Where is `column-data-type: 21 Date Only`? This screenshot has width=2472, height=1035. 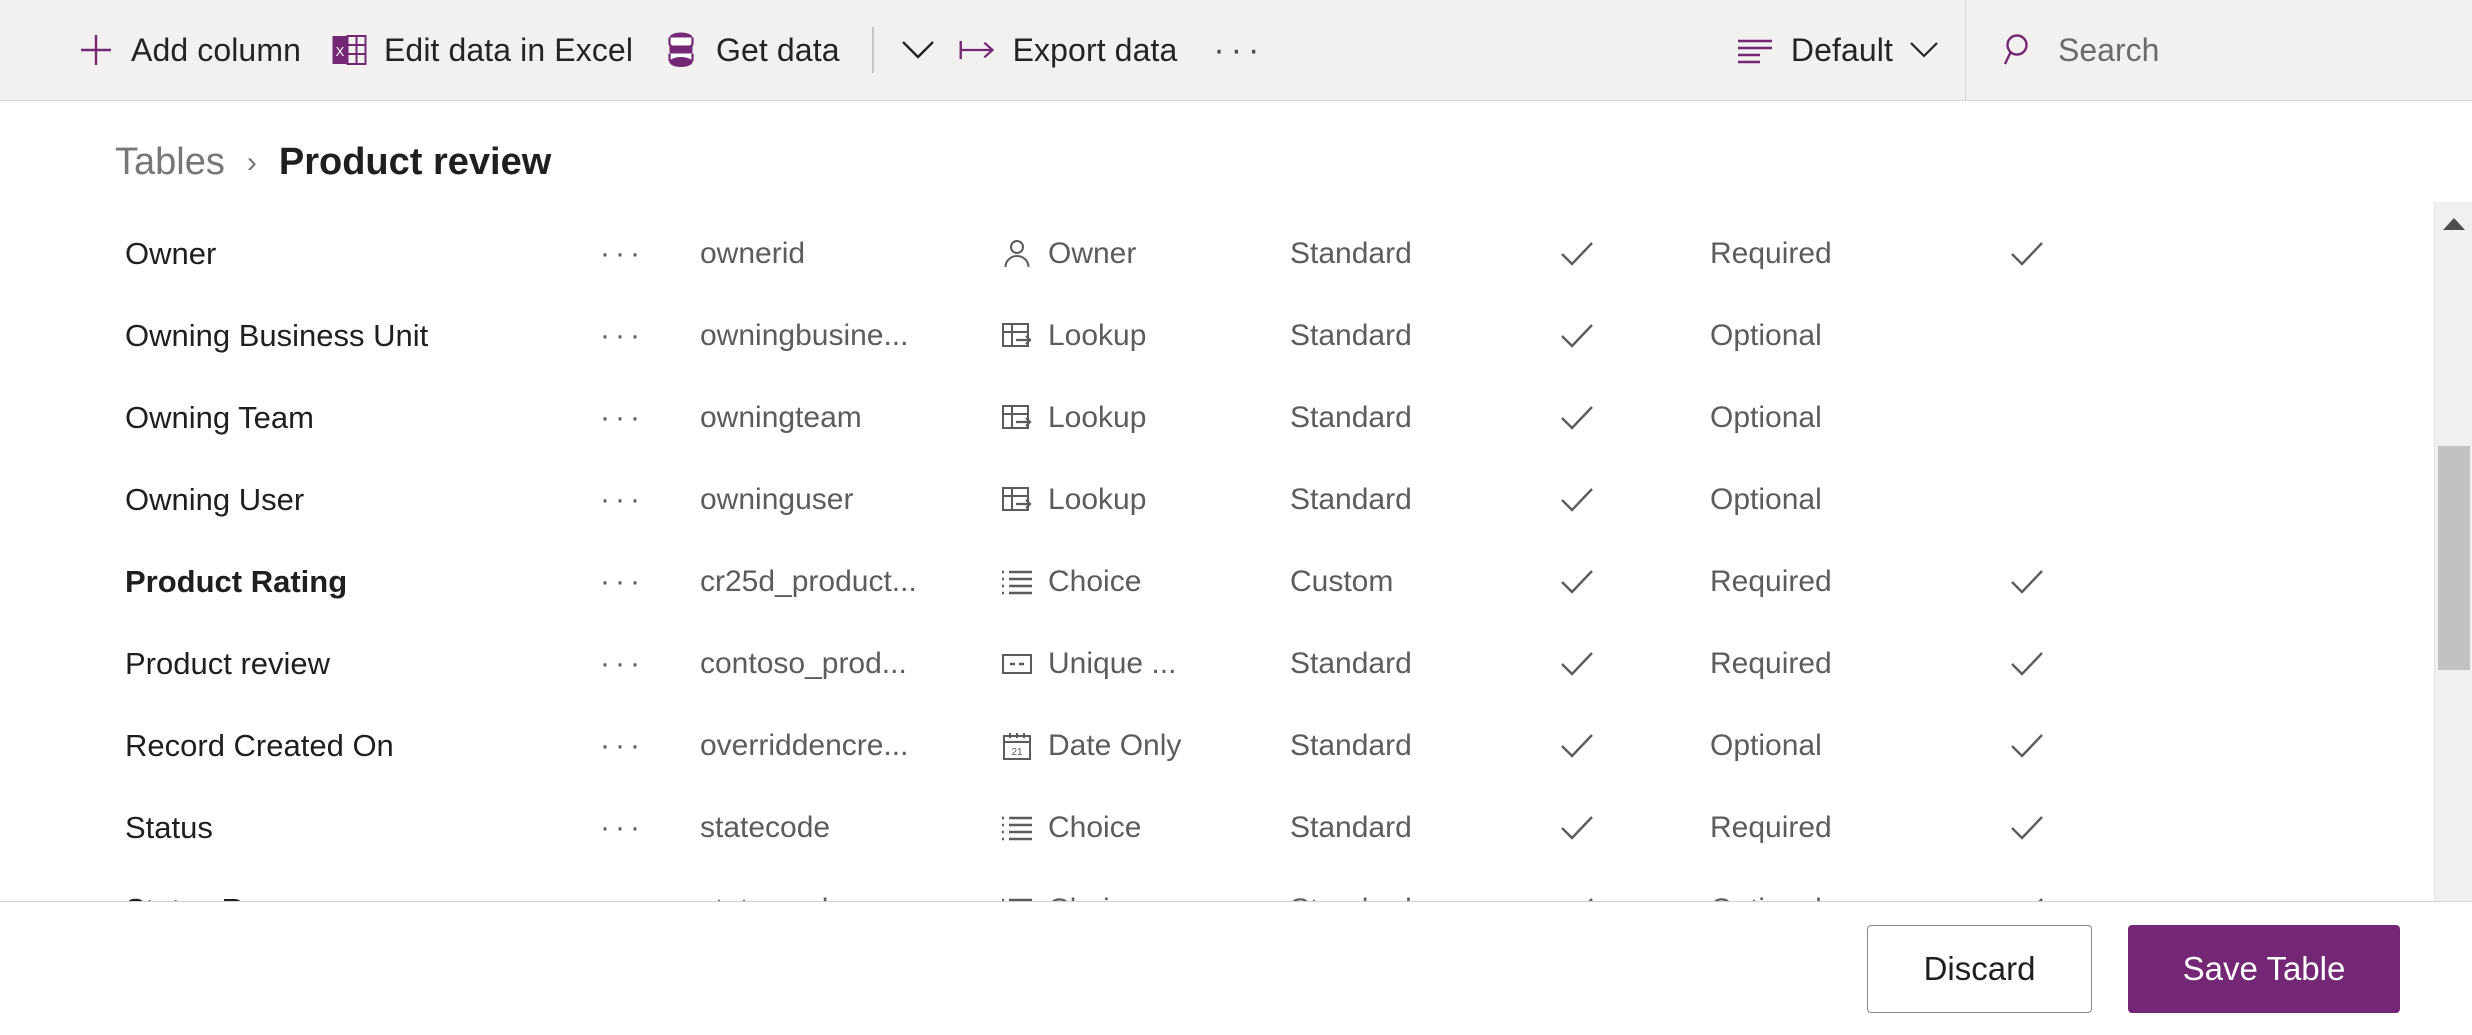
column-data-type: 21 Date Only is located at coordinates (1145, 746).